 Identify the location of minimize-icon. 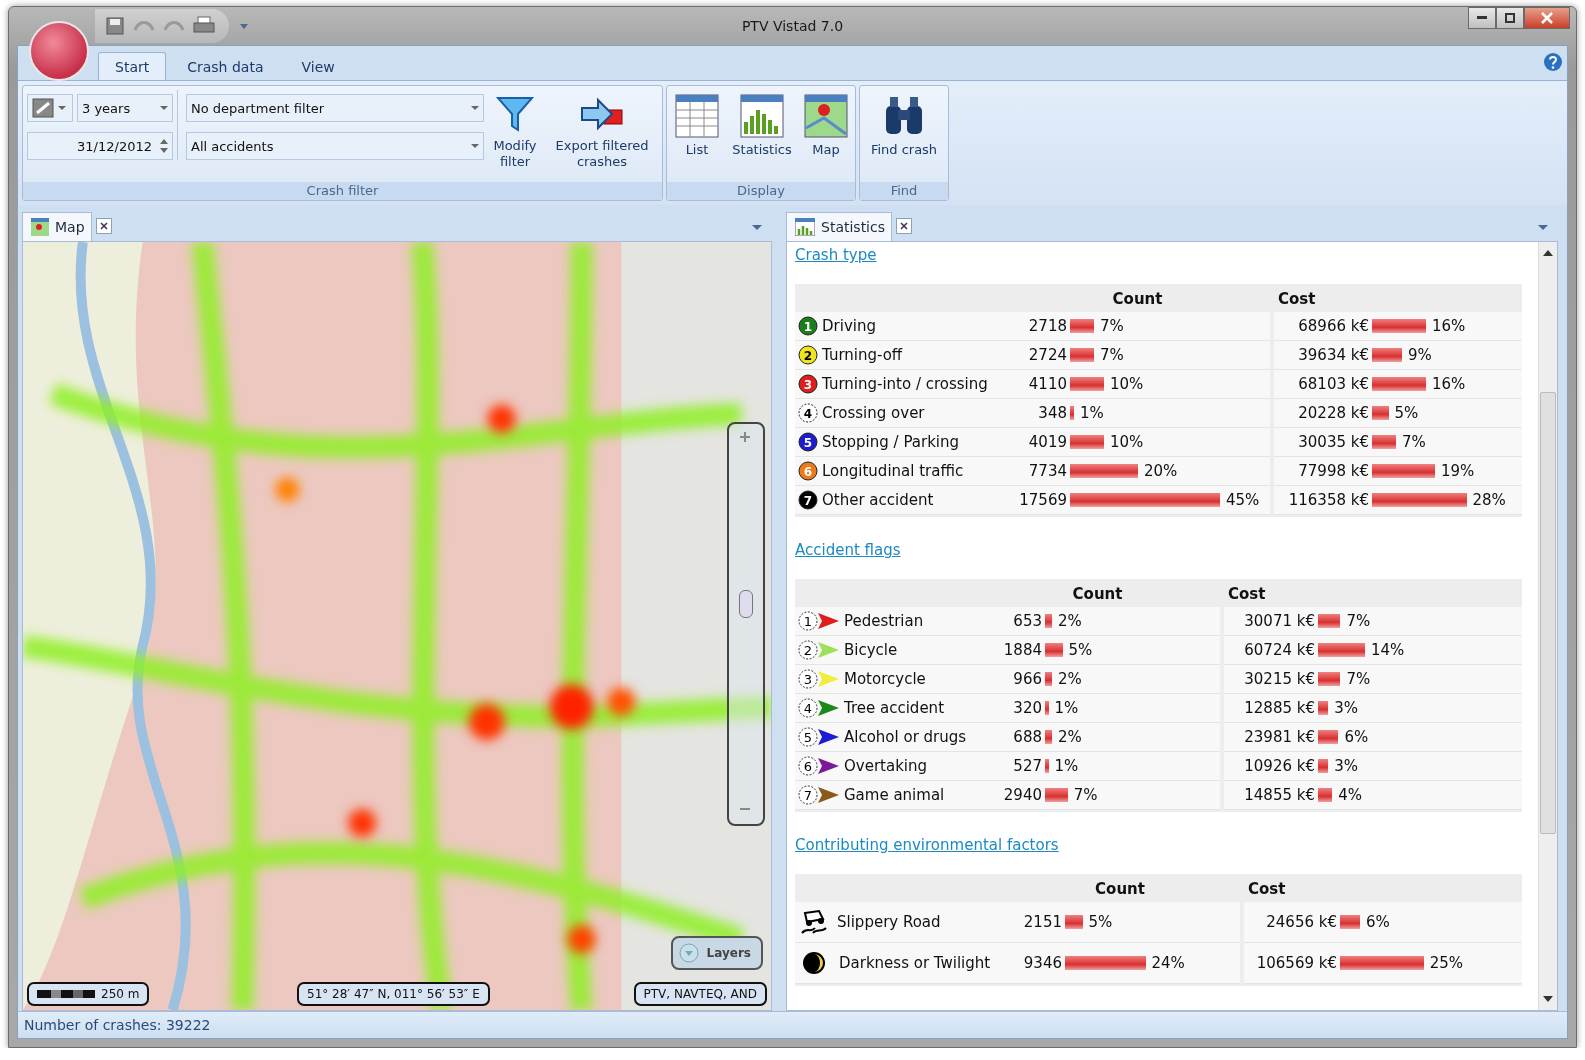
(1482, 18).